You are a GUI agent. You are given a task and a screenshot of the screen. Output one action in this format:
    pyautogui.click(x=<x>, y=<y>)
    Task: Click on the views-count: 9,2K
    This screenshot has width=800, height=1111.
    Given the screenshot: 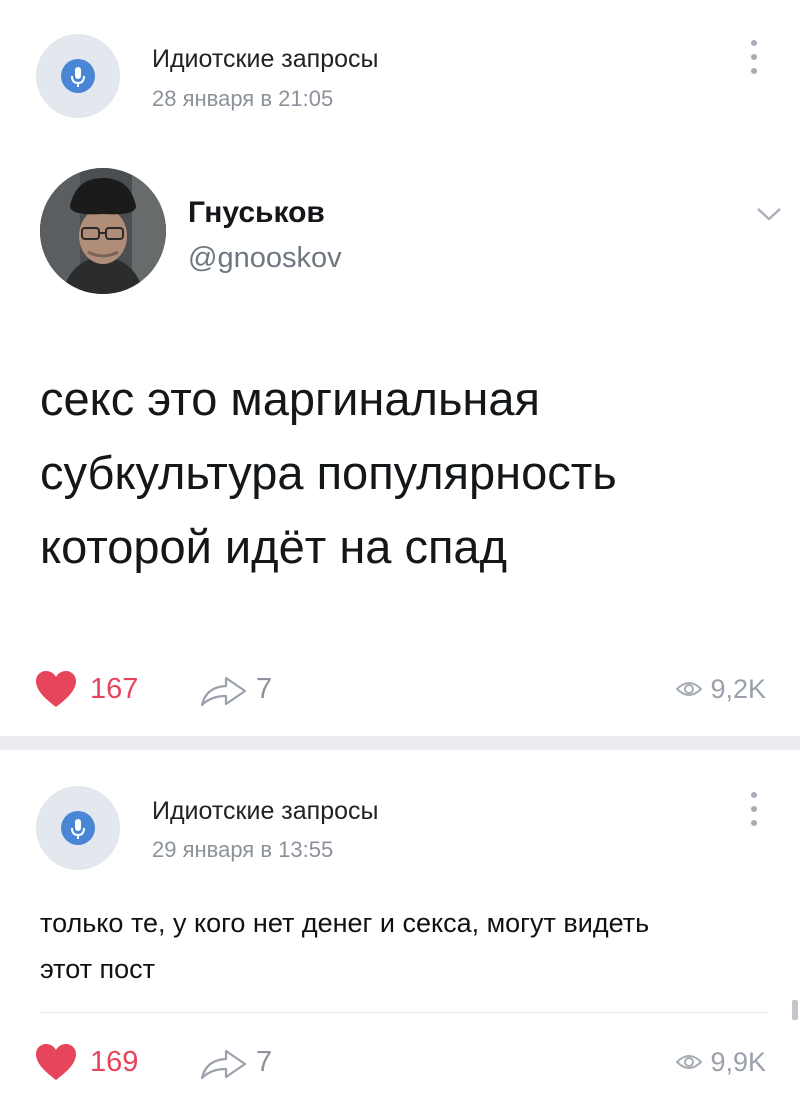 What is the action you would take?
    pyautogui.click(x=738, y=688)
    